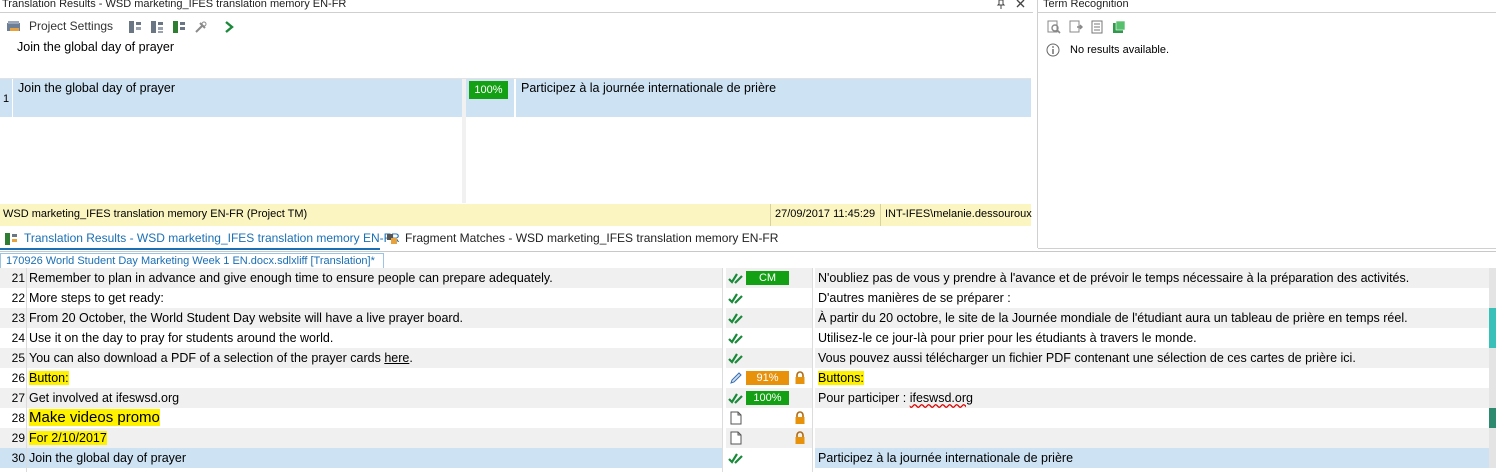  Describe the element at coordinates (18, 278) in the screenshot. I see `segment-number: 21` at that location.